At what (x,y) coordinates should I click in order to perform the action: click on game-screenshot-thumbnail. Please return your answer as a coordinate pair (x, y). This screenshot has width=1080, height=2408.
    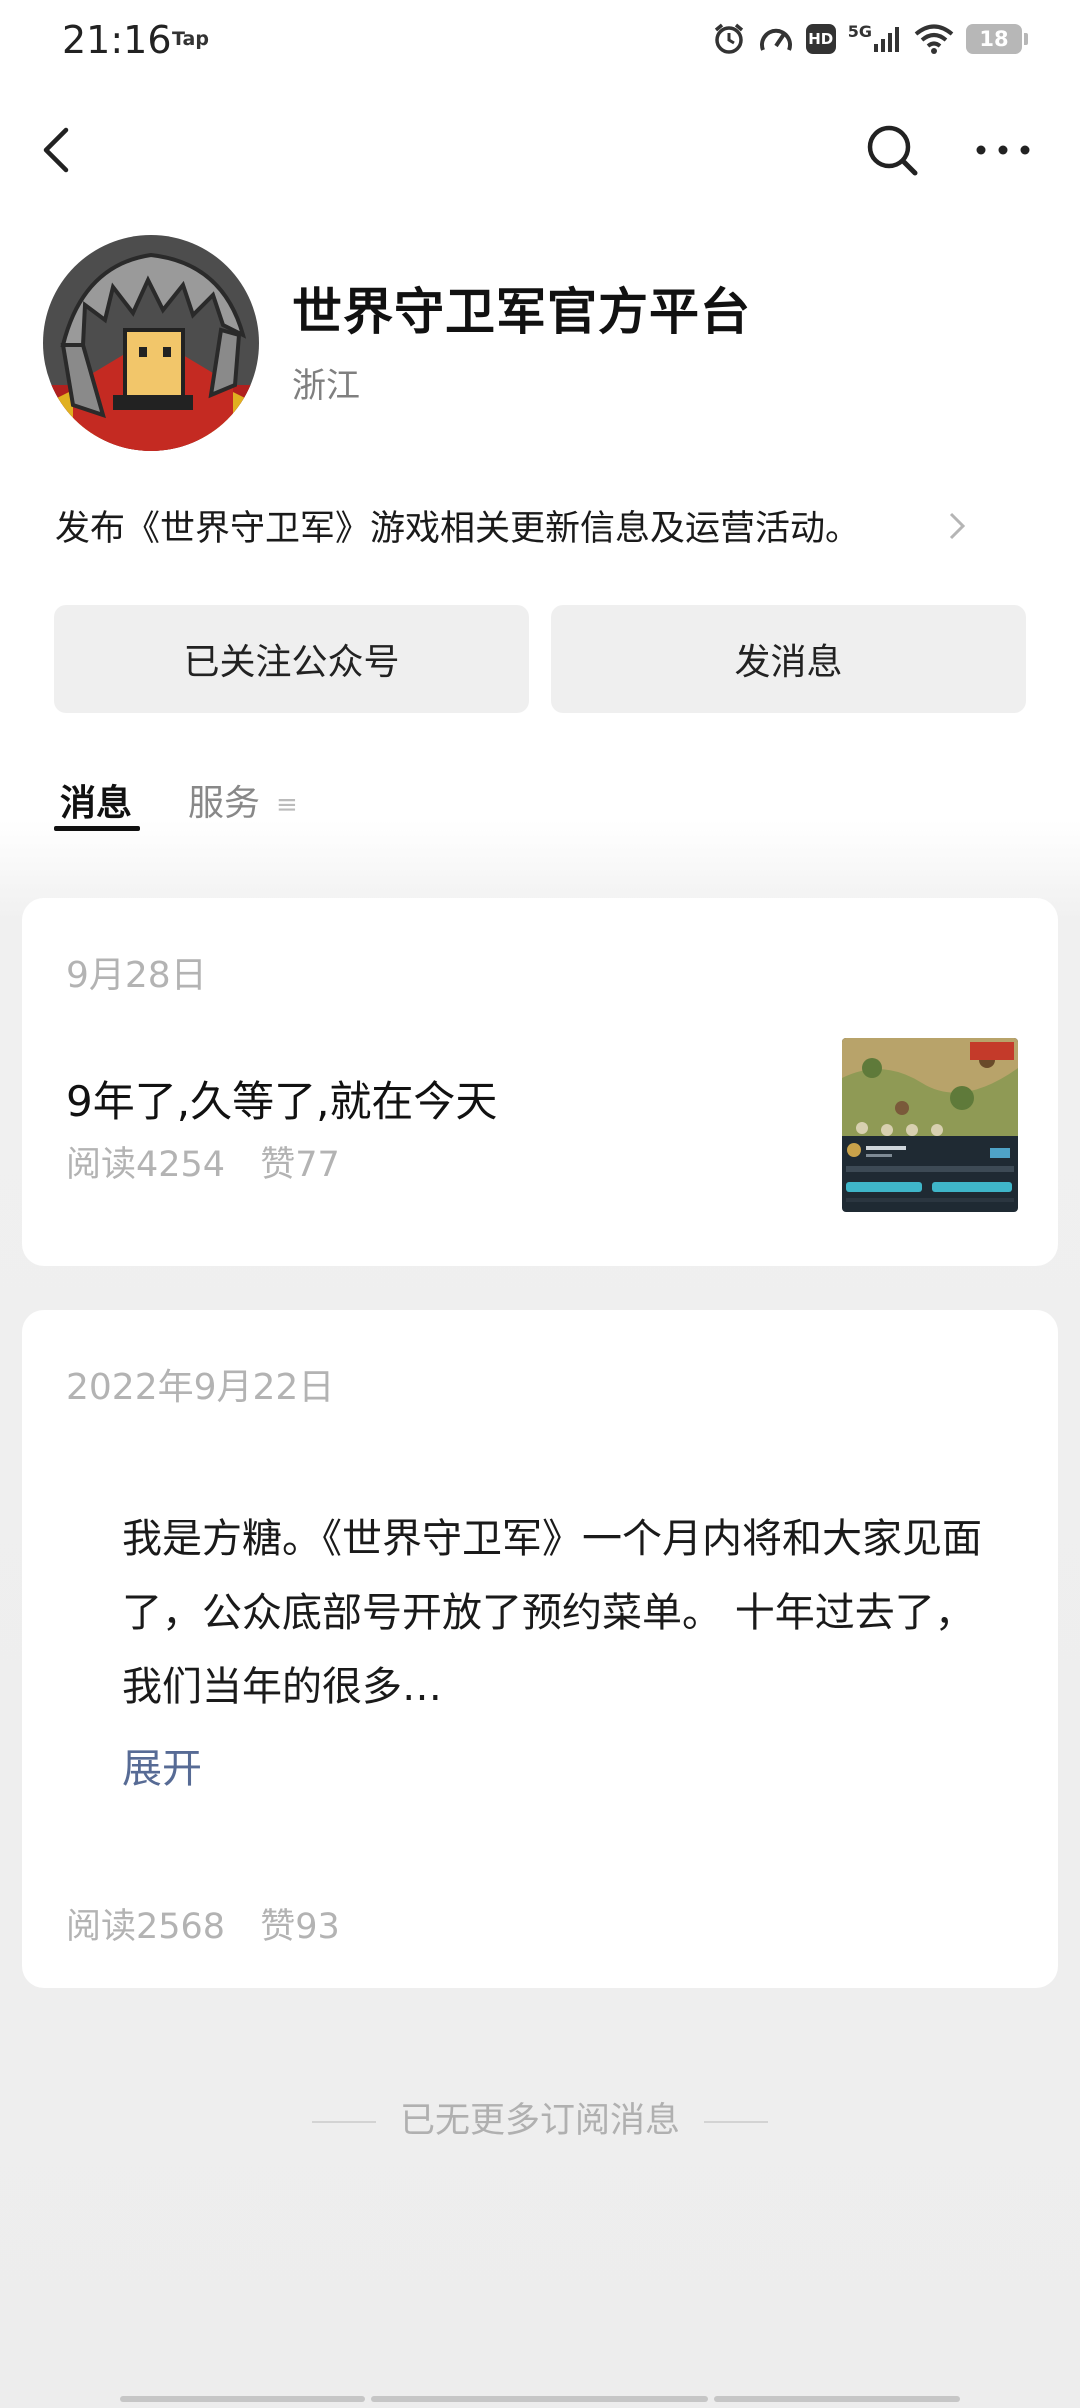
    Looking at the image, I should click on (930, 1125).